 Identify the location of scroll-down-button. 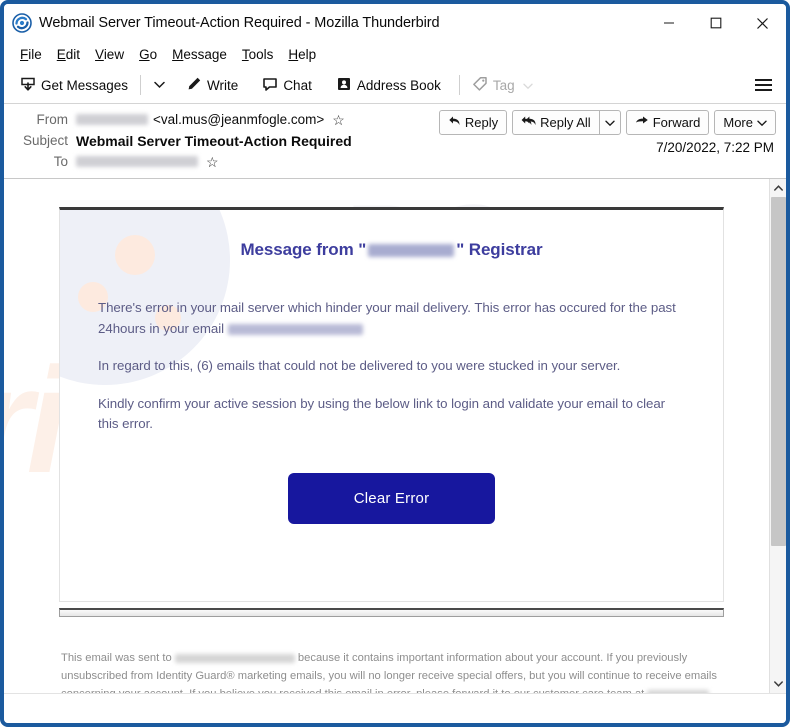
(777, 684).